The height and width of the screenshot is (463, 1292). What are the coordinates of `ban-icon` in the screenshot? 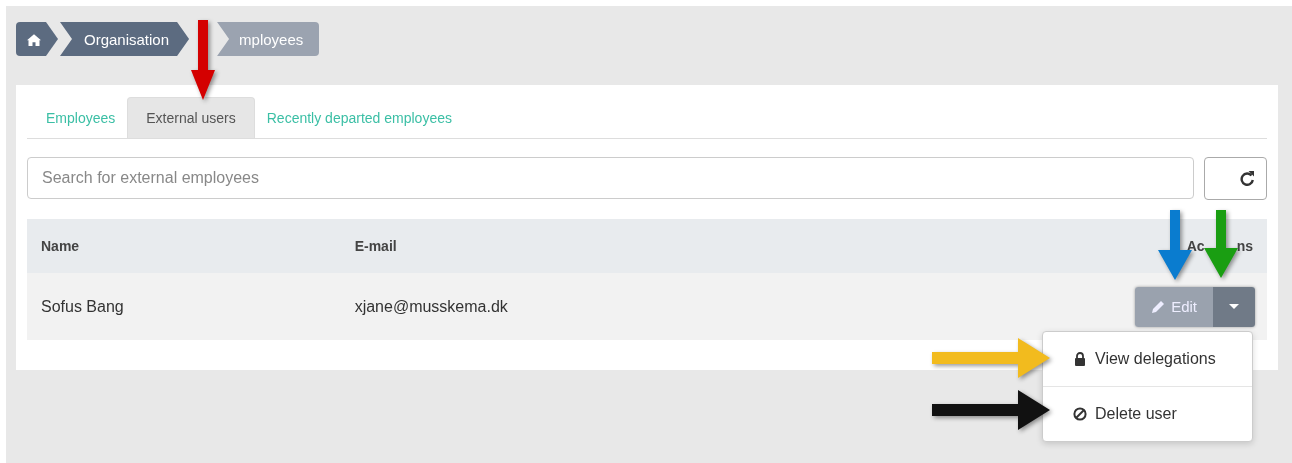 It's located at (1080, 414).